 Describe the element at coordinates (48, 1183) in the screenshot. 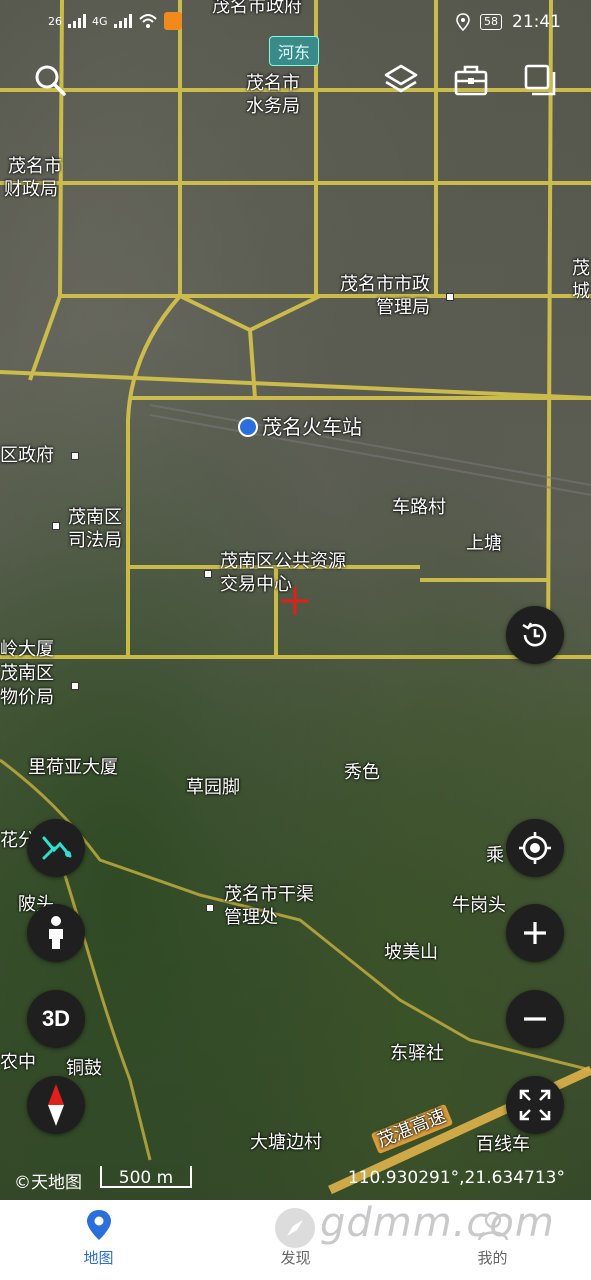

I see `map-attribution: ©天地图` at that location.